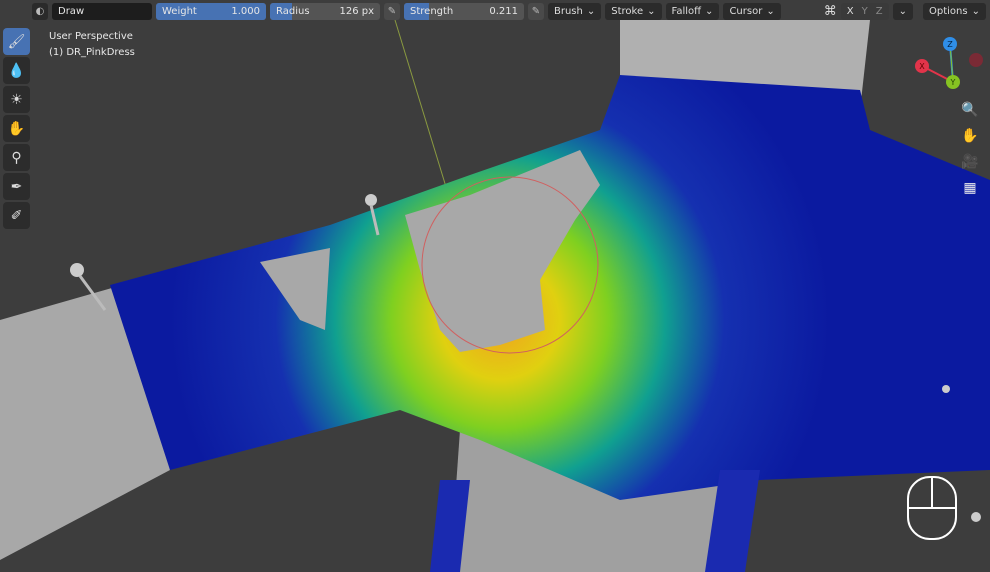 Image resolution: width=990 pixels, height=572 pixels. What do you see at coordinates (970, 110) in the screenshot?
I see `zoom-icon: 🔍` at bounding box center [970, 110].